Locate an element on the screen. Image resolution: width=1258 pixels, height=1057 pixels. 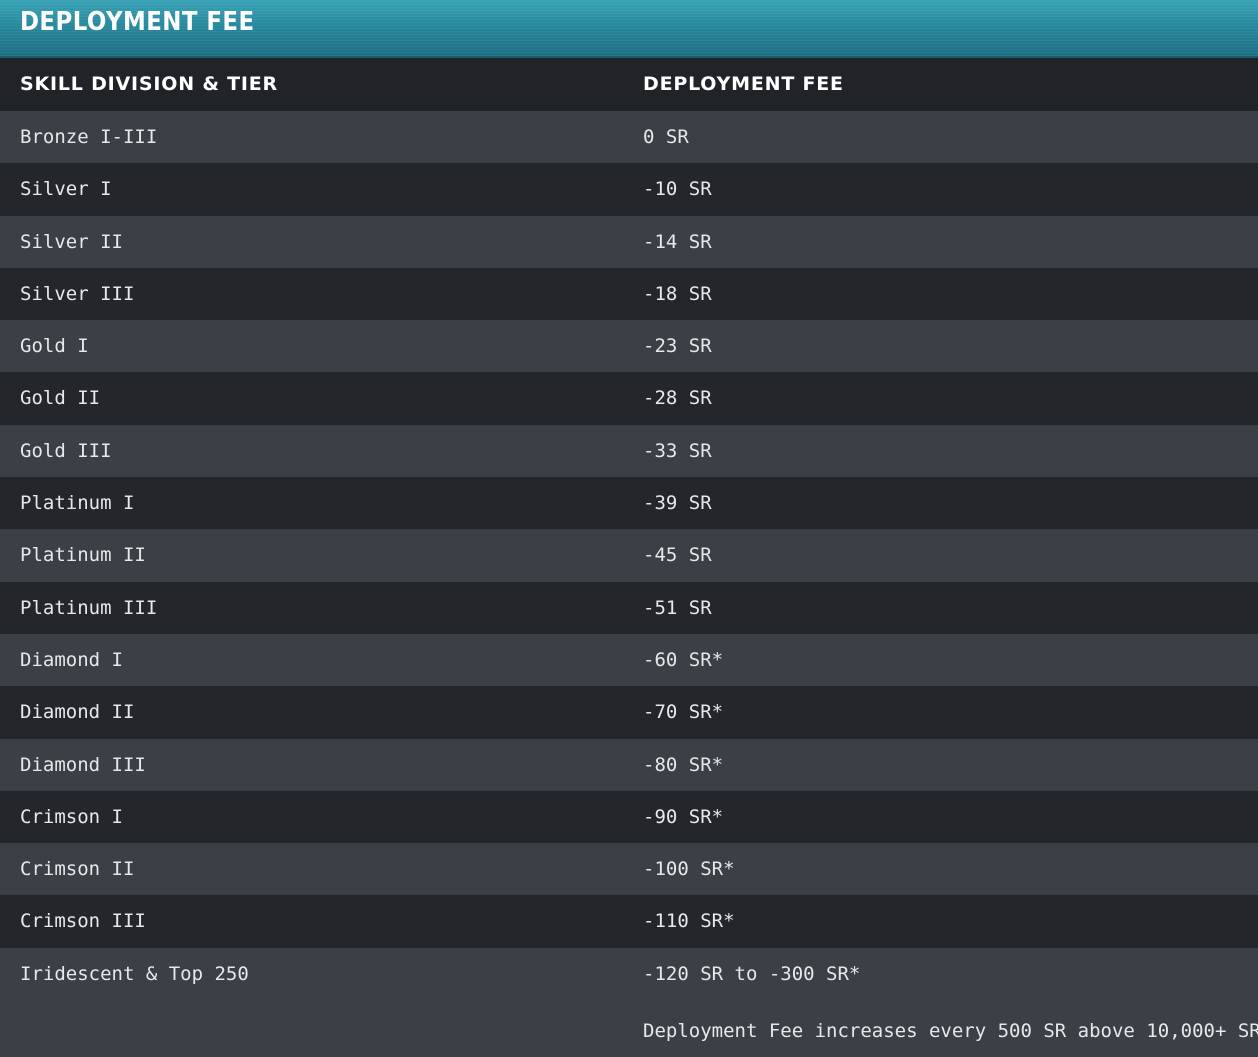
fee-cell: -100 SR* is located at coordinates (689, 869).